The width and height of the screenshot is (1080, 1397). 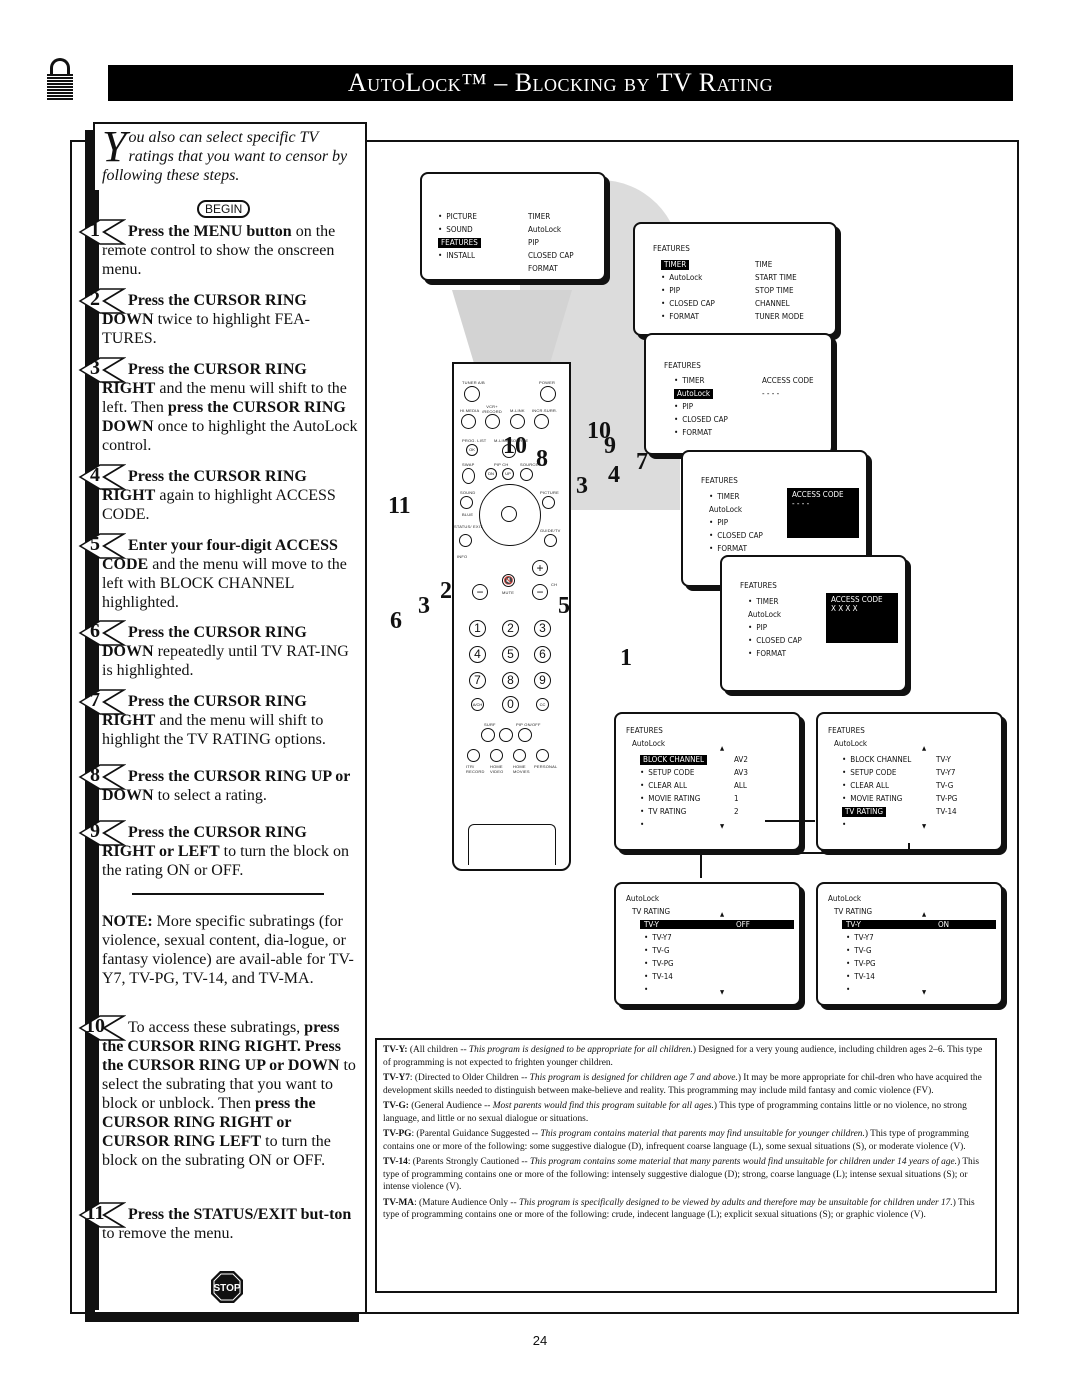 I want to click on pip-ch-down-button: DN, so click(x=491, y=474).